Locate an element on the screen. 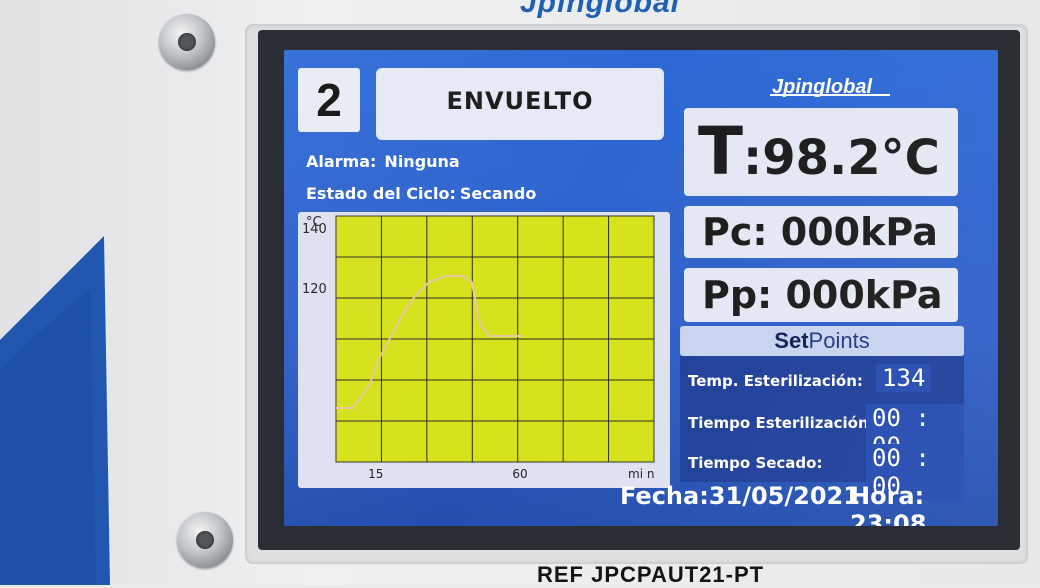  cycle-state-label: Estado del Ciclo: is located at coordinates (381, 193).